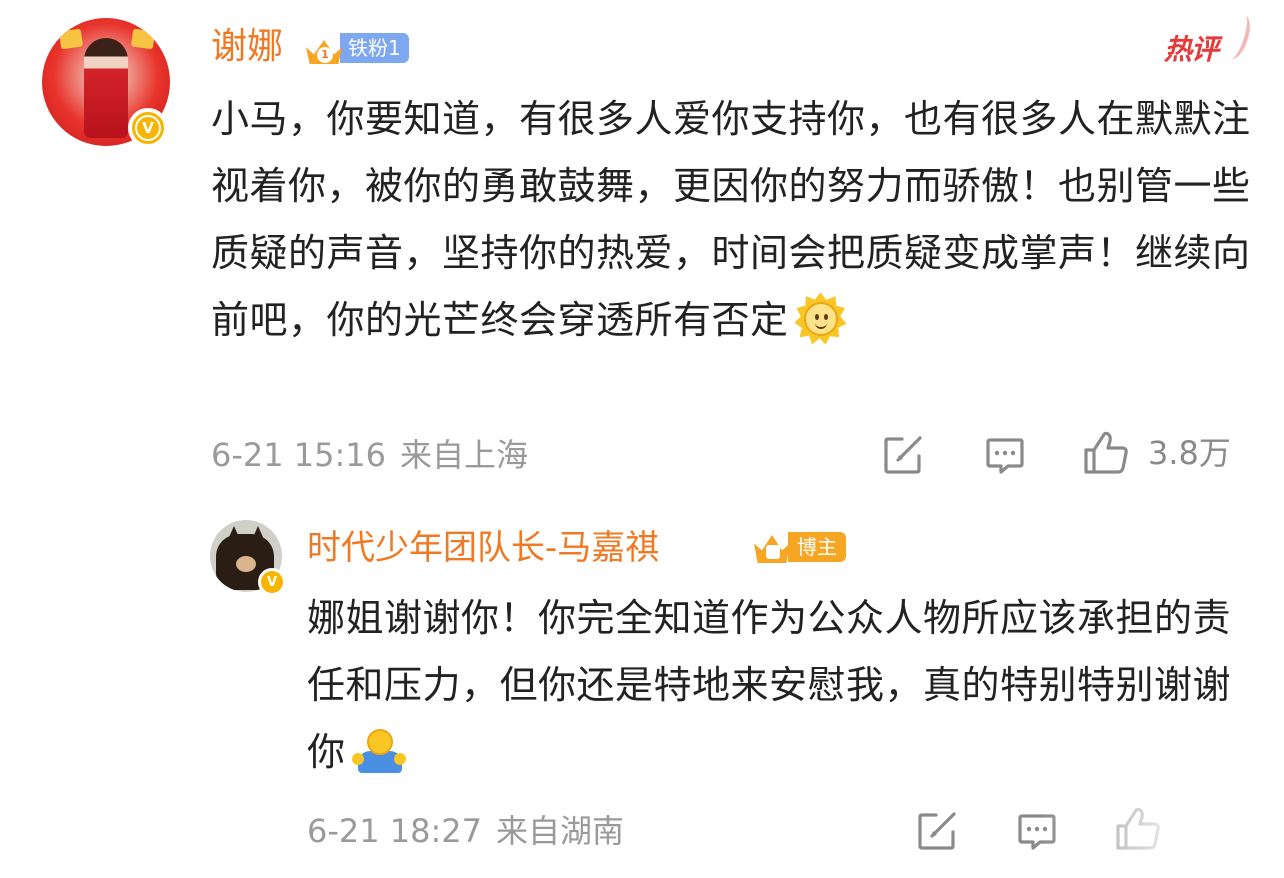  What do you see at coordinates (1106, 452) in the screenshot?
I see `thumbs-up-icon` at bounding box center [1106, 452].